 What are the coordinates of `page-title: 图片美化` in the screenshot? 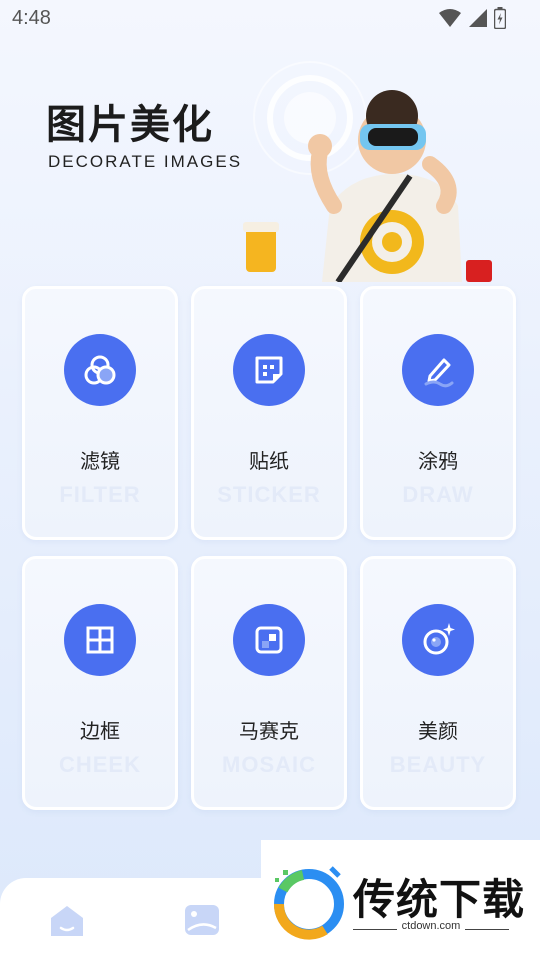 It's located at (130, 125).